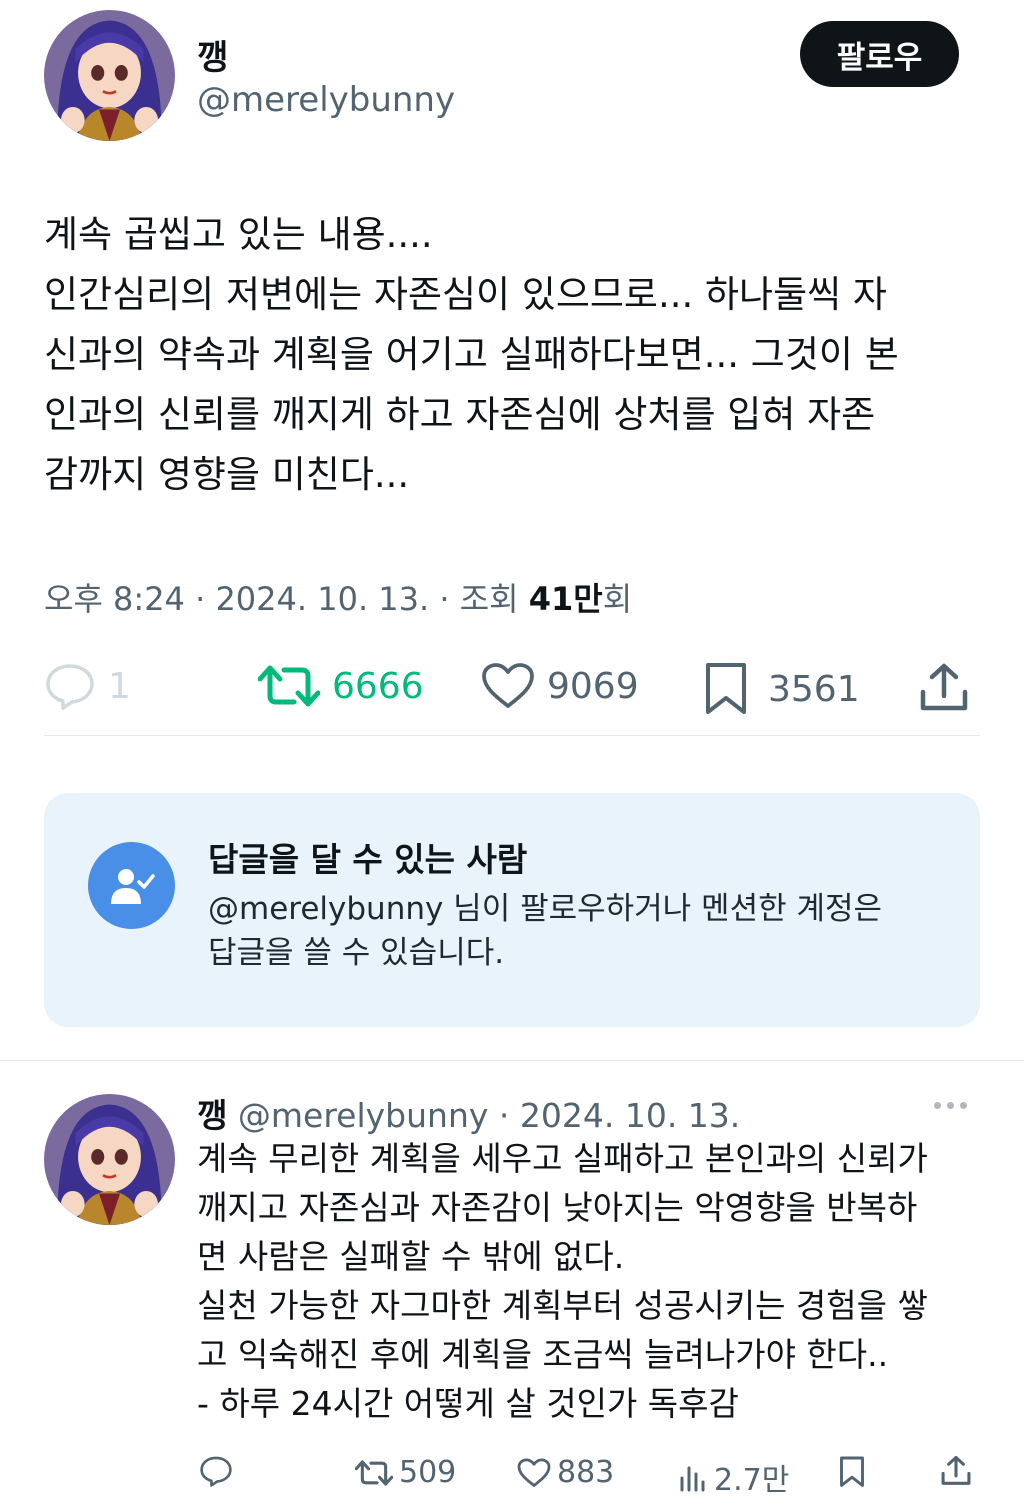 Image resolution: width=1024 pixels, height=1503 pixels. What do you see at coordinates (460, 414) in the screenshot?
I see `tweet-text-line: 인과의 신뢰를 깨지게 하고 자존심에 상처를 입혀 자존` at bounding box center [460, 414].